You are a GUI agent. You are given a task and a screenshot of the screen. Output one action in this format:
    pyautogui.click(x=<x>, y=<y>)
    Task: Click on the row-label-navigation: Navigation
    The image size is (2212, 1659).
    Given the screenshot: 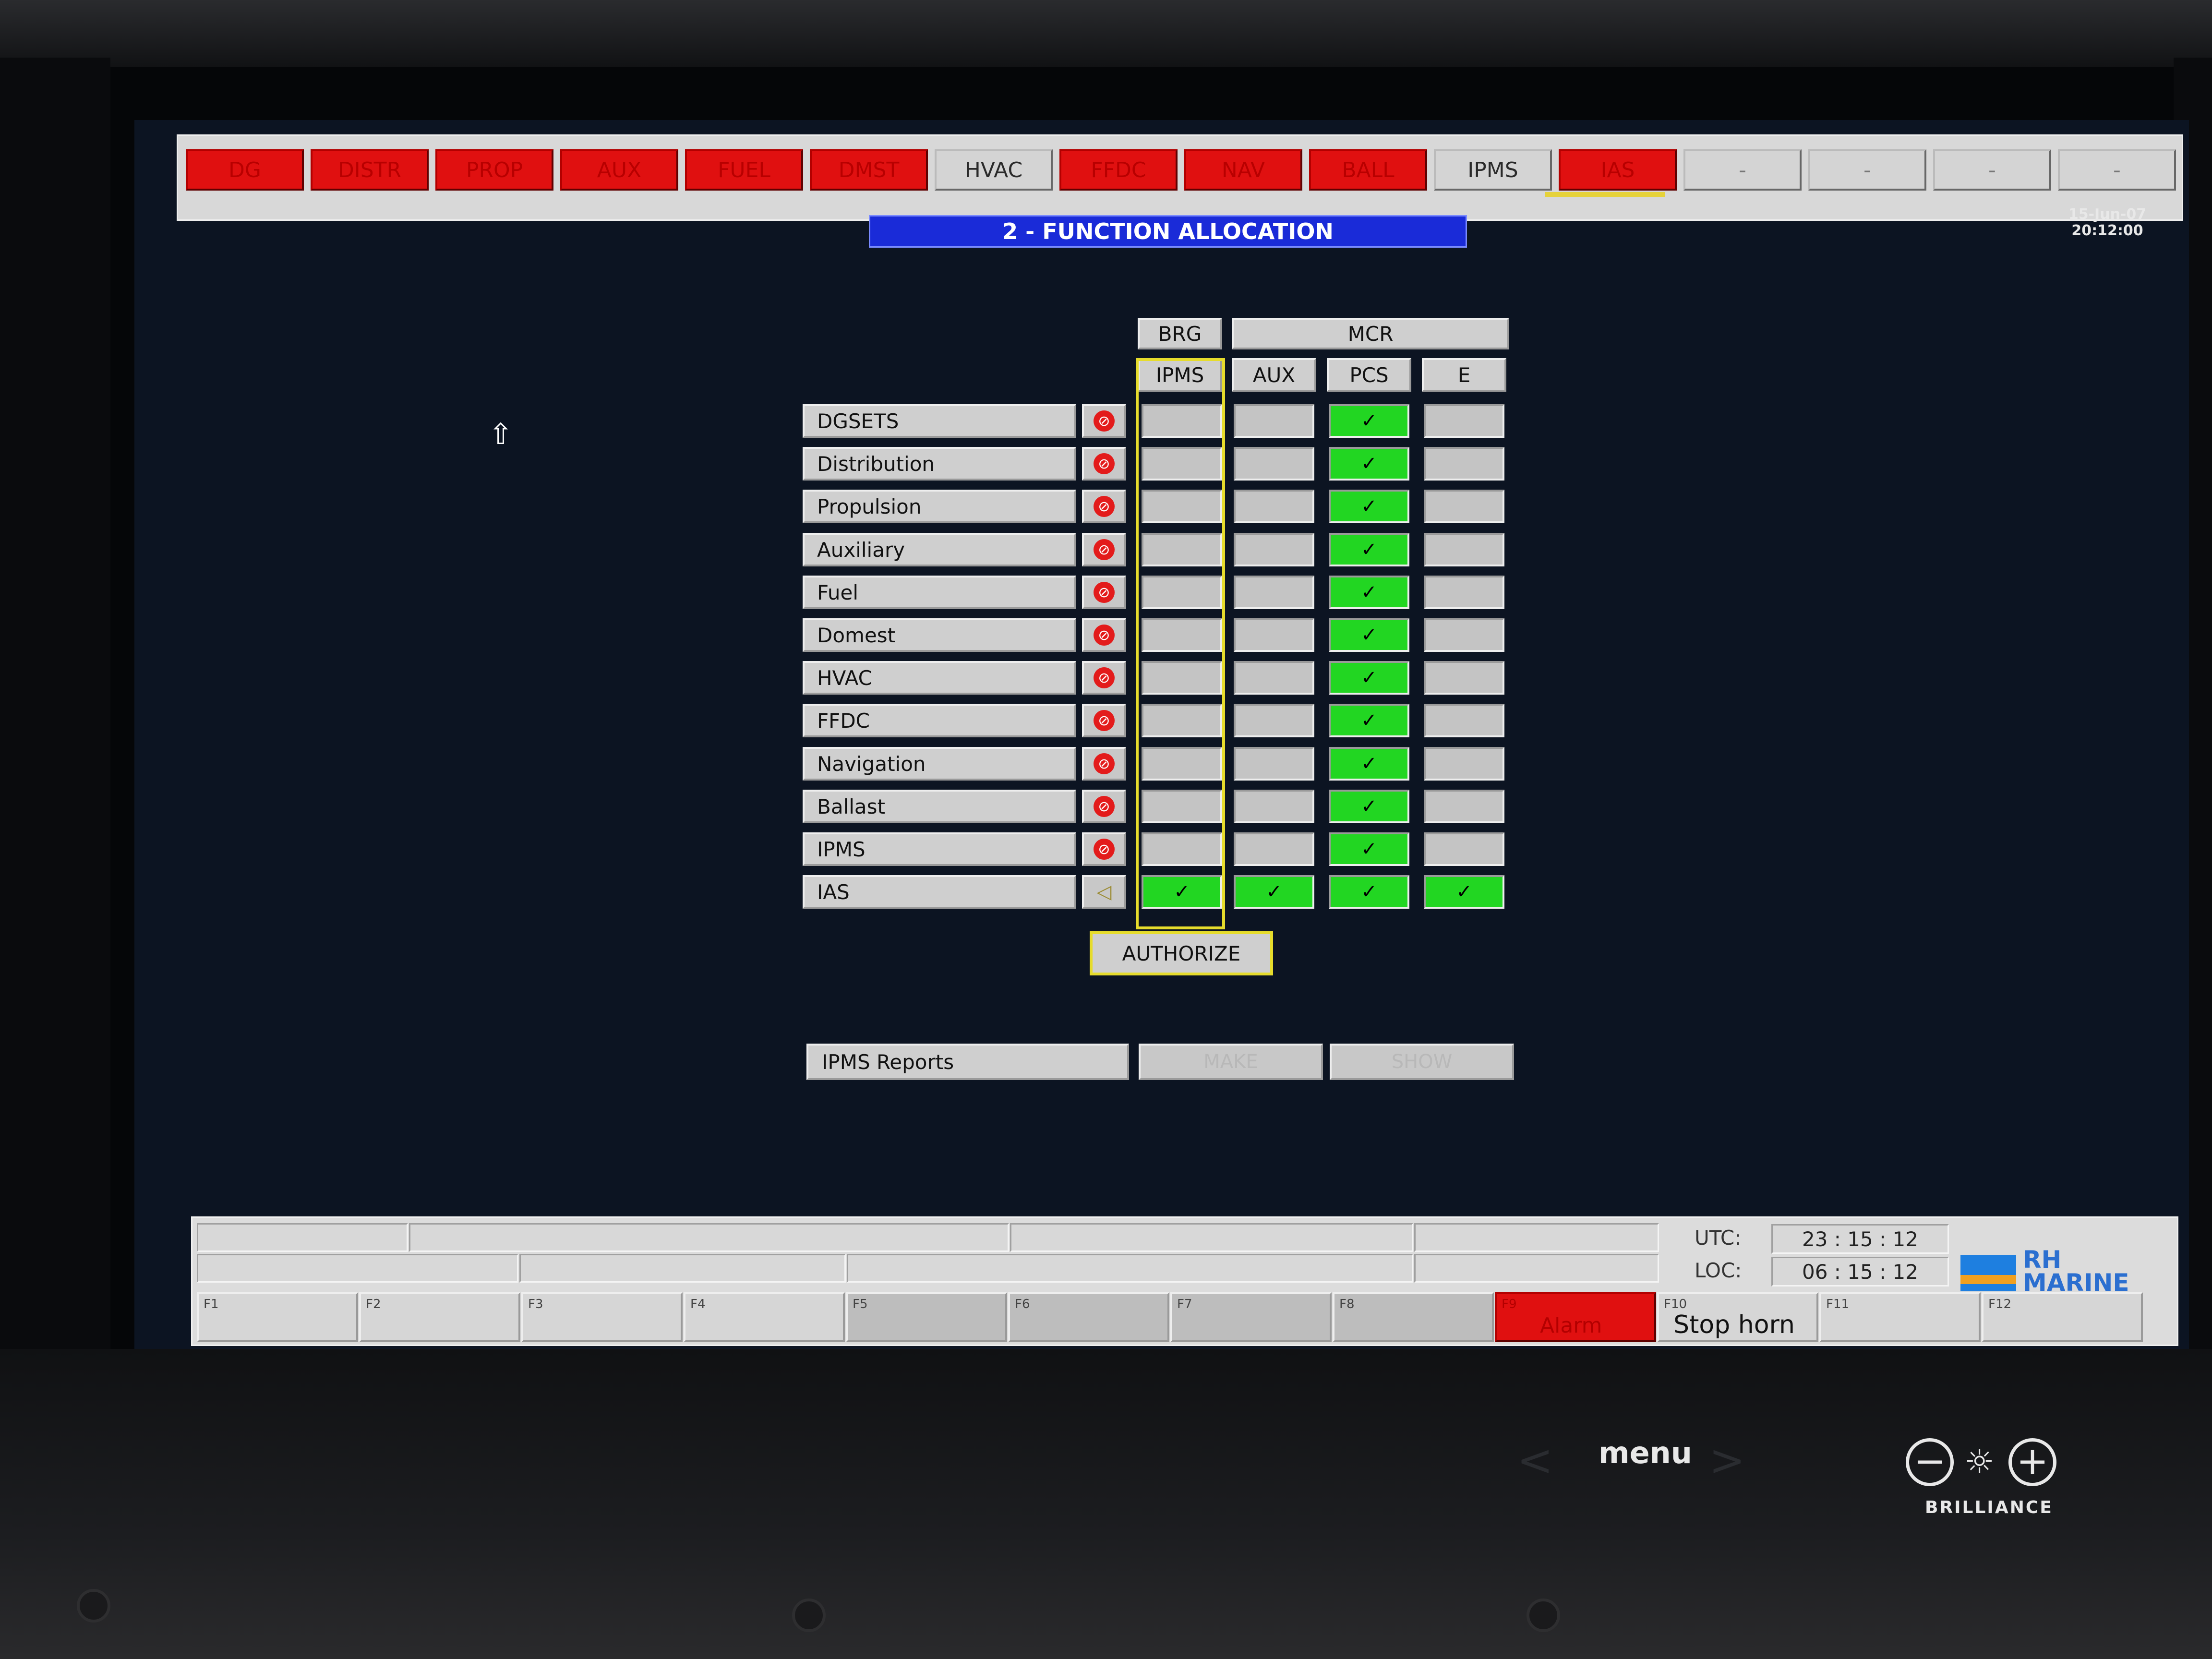 What is the action you would take?
    pyautogui.click(x=940, y=764)
    